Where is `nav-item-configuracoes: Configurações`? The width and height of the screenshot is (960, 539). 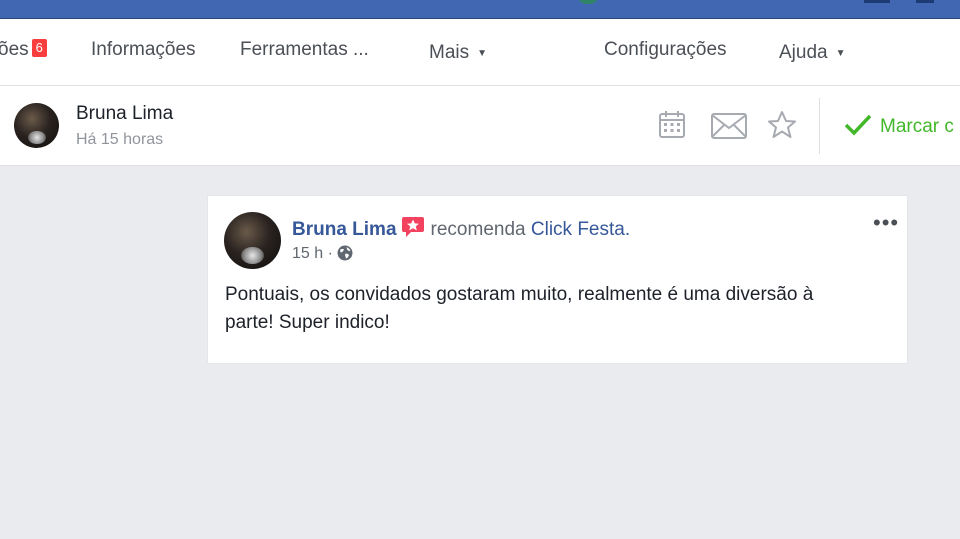 nav-item-configuracoes: Configurações is located at coordinates (665, 50).